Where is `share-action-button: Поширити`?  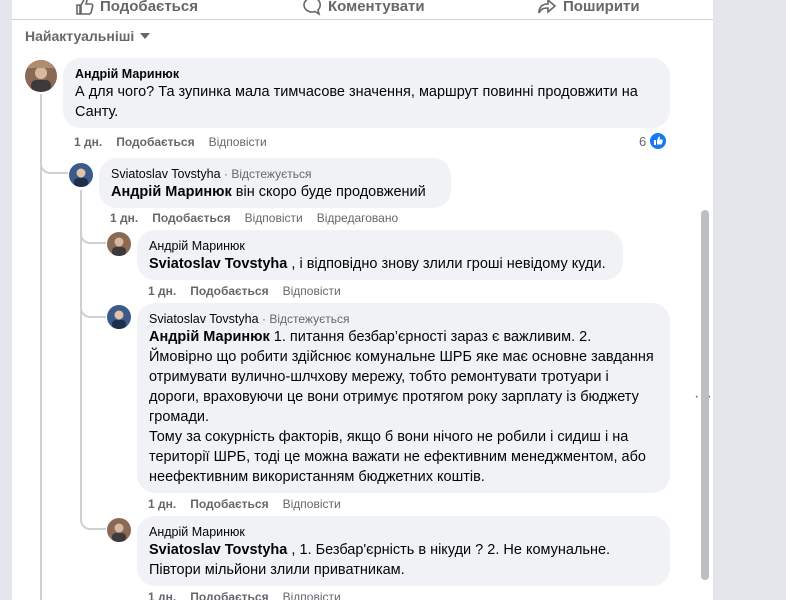 share-action-button: Поширити is located at coordinates (588, 8).